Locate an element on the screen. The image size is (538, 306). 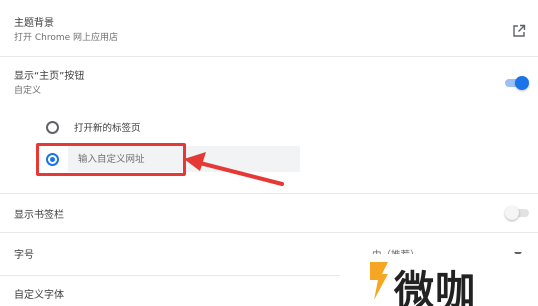
font-size-title: 字号 is located at coordinates (24, 255).